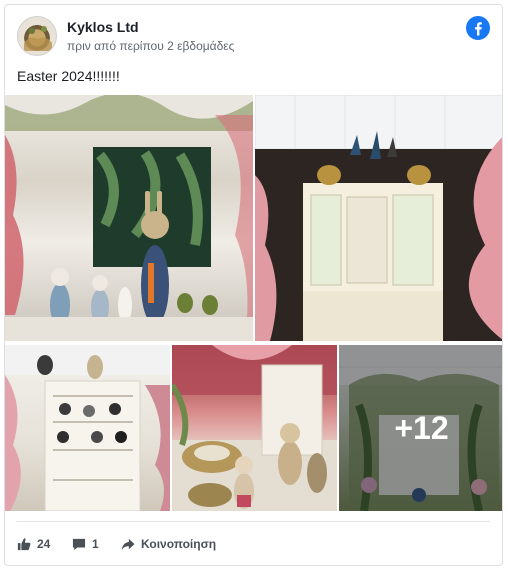 The height and width of the screenshot is (572, 508). I want to click on post-header: Kyklos Ltd πριν από περίπου 2 εβδομάδες, so click(253, 36).